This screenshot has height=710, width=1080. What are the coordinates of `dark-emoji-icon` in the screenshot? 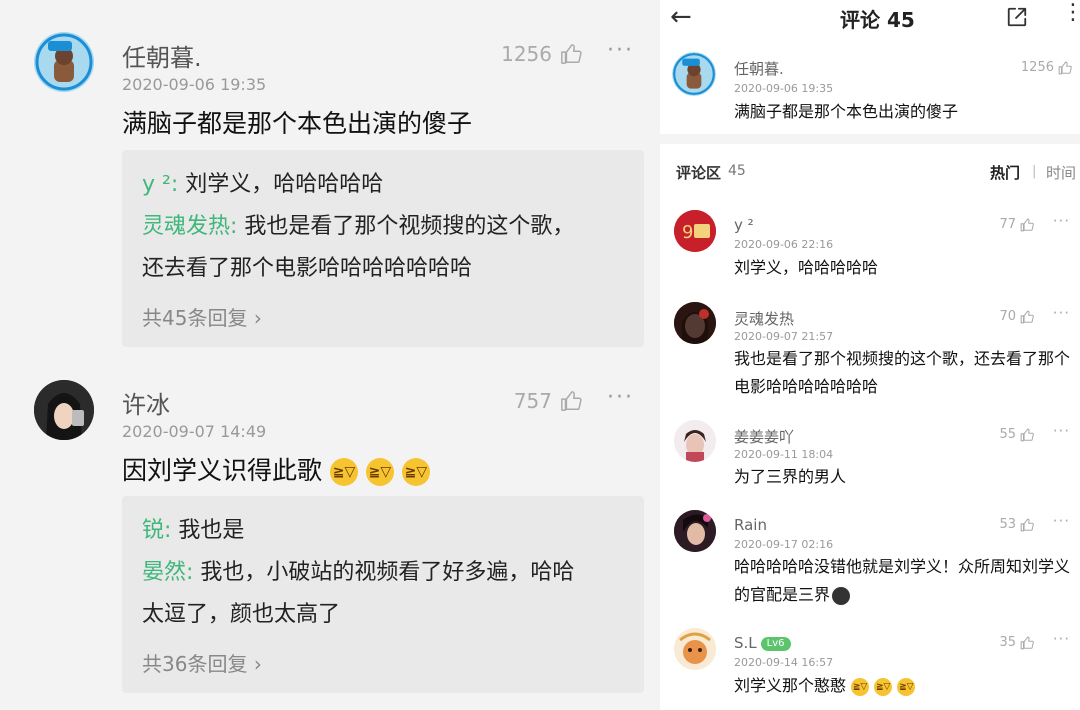 It's located at (841, 595).